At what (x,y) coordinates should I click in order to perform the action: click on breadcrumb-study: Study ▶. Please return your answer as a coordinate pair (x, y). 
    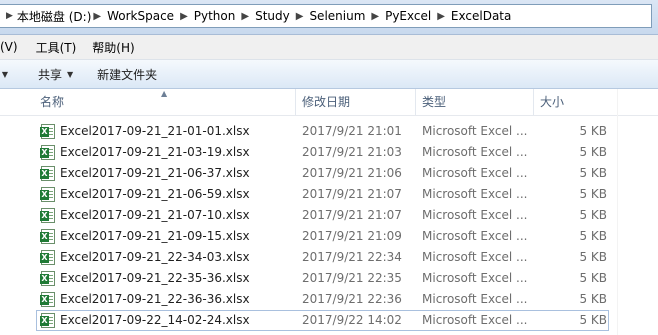
    Looking at the image, I should click on (282, 16).